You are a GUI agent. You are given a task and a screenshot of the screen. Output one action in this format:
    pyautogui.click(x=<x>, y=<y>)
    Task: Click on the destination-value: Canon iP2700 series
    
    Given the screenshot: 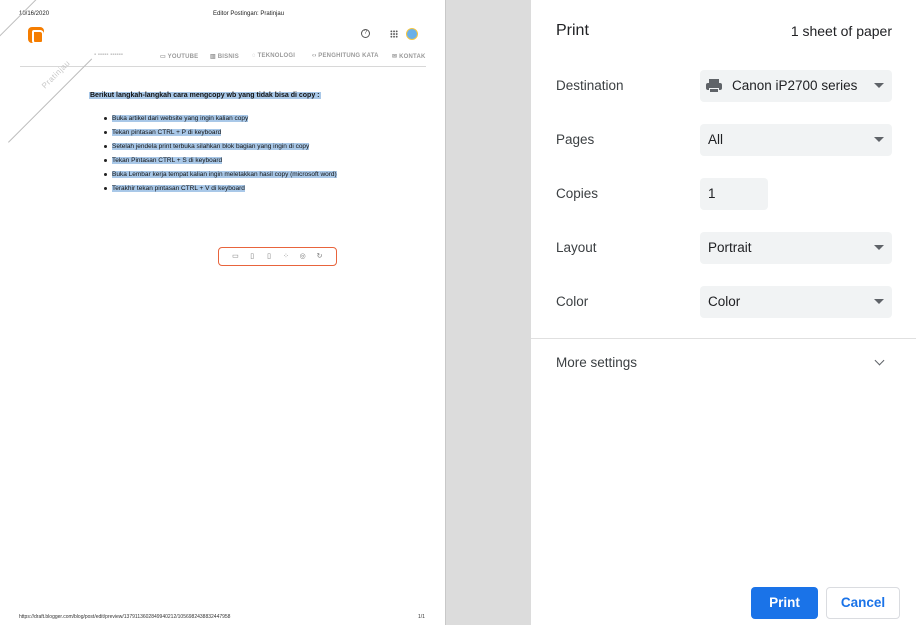 What is the action you would take?
    pyautogui.click(x=795, y=85)
    